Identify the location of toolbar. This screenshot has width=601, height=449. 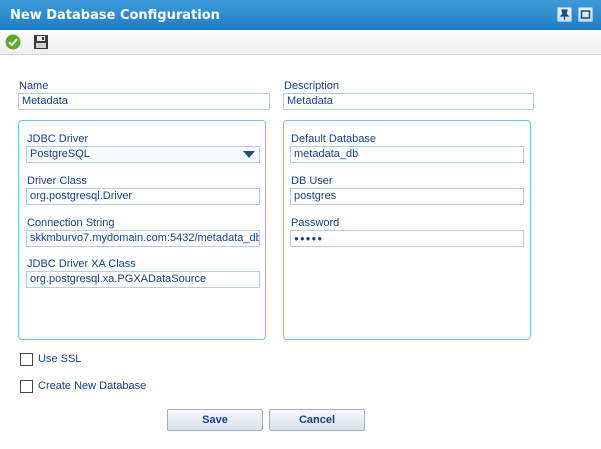
(300, 42).